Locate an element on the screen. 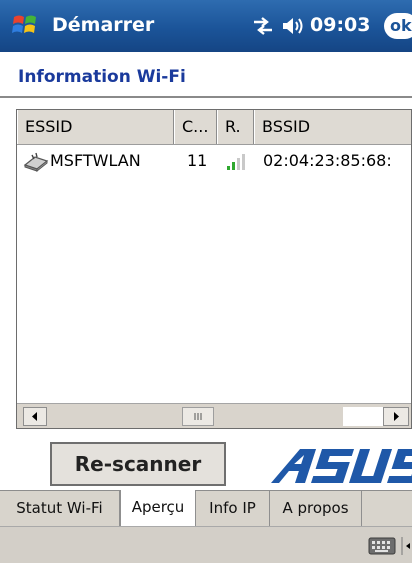  horizontal-scrollbar is located at coordinates (214, 415).